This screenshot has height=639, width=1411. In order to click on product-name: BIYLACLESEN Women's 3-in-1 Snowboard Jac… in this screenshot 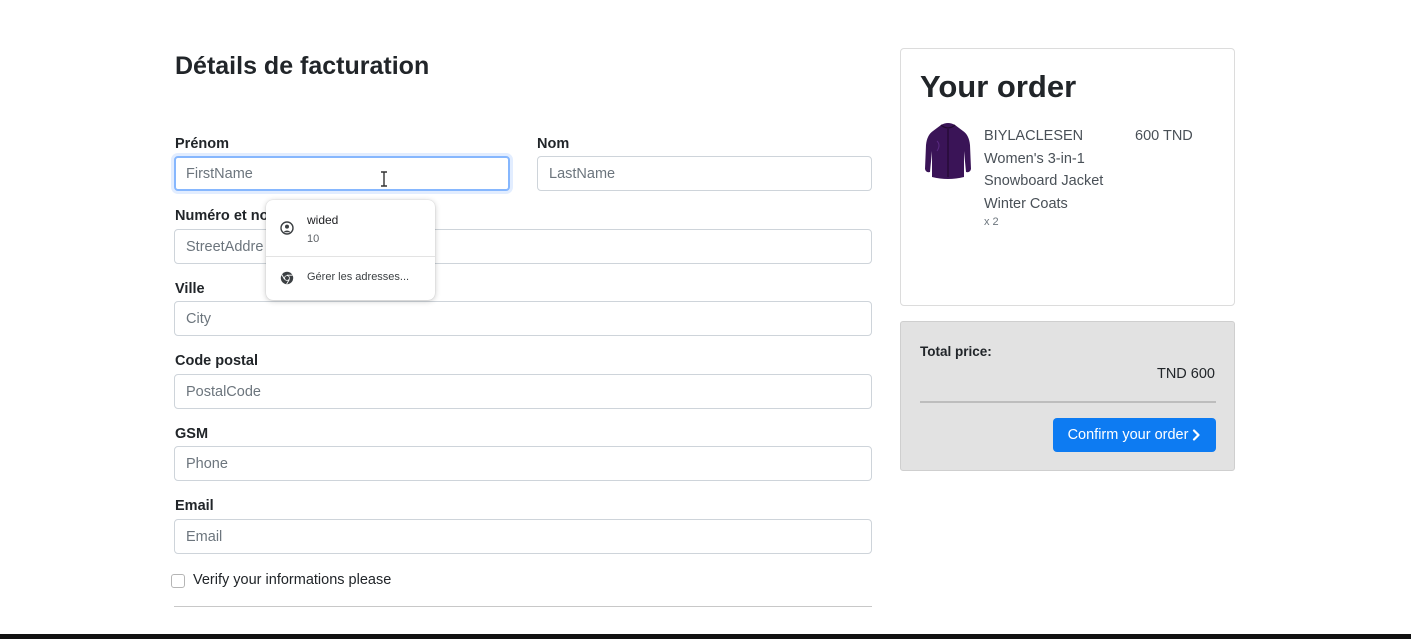, I will do `click(1044, 170)`.